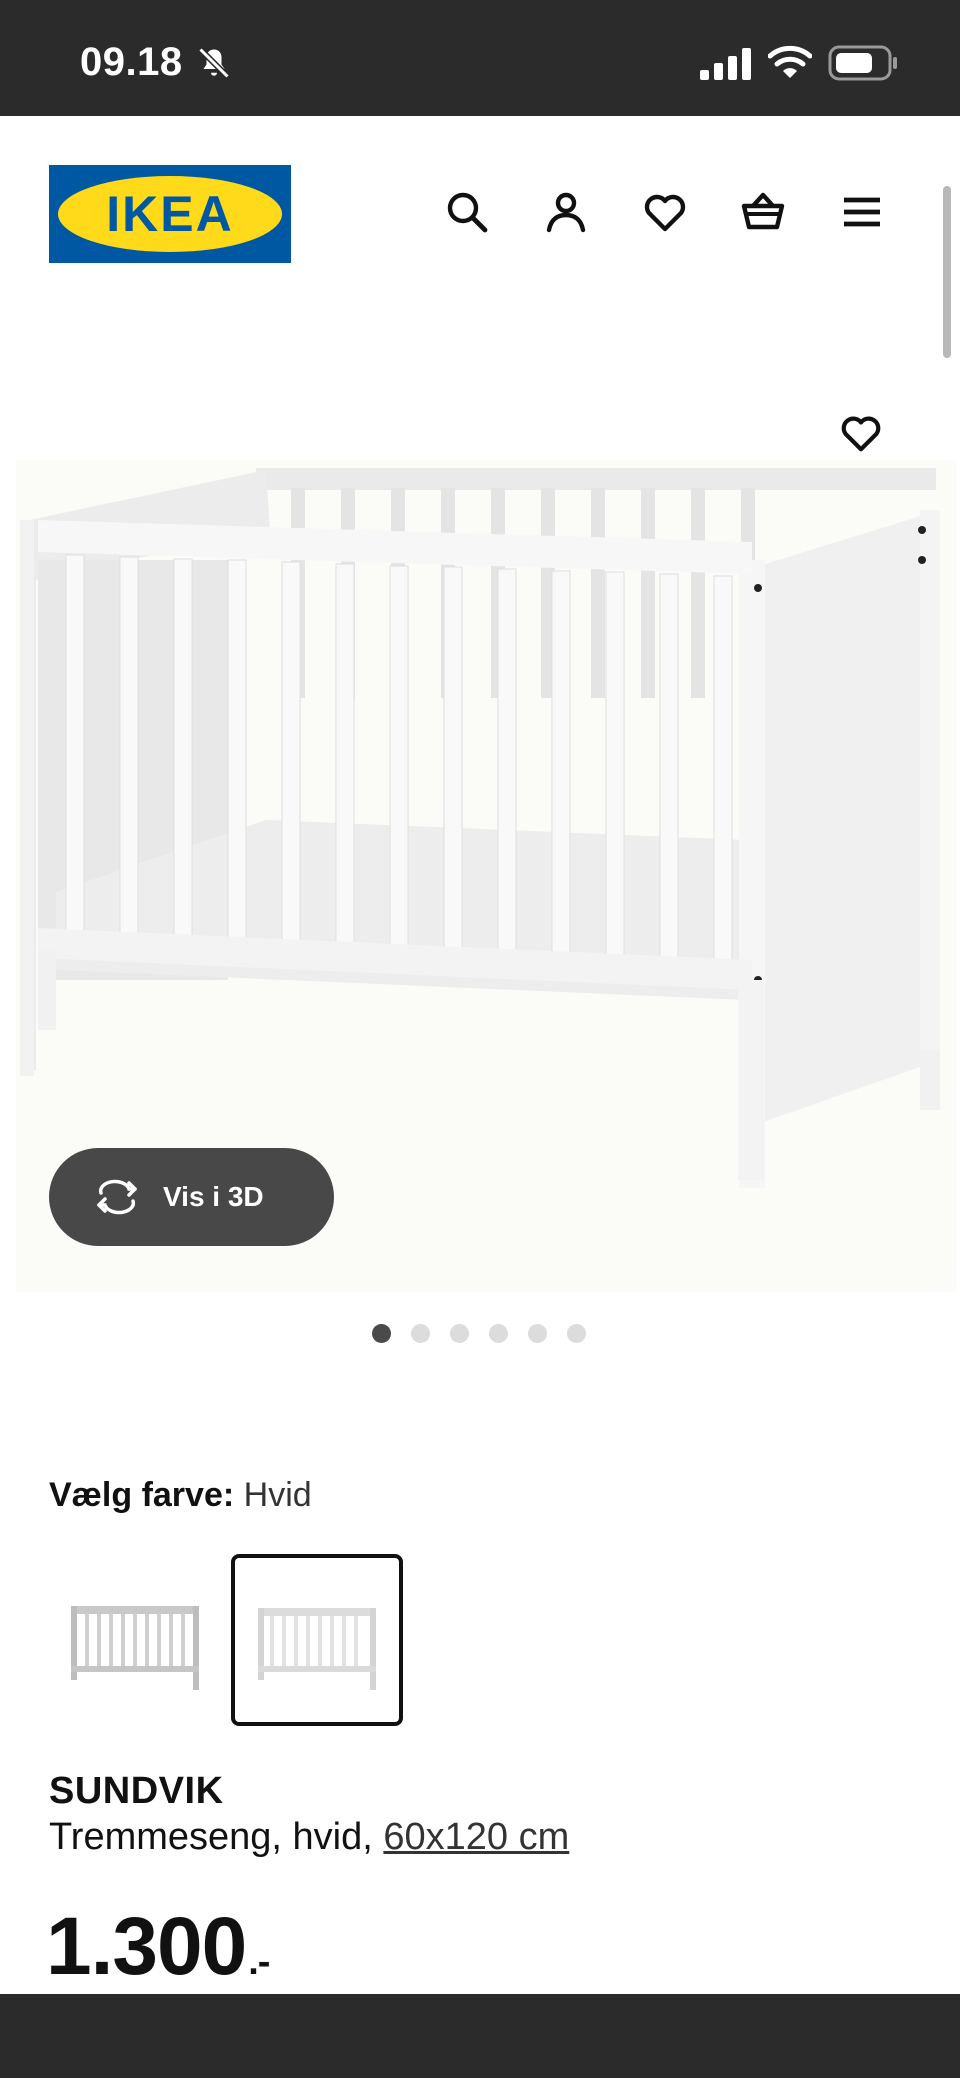 The width and height of the screenshot is (960, 2078). Describe the element at coordinates (117, 1197) in the screenshot. I see `rotate-3d-icon` at that location.